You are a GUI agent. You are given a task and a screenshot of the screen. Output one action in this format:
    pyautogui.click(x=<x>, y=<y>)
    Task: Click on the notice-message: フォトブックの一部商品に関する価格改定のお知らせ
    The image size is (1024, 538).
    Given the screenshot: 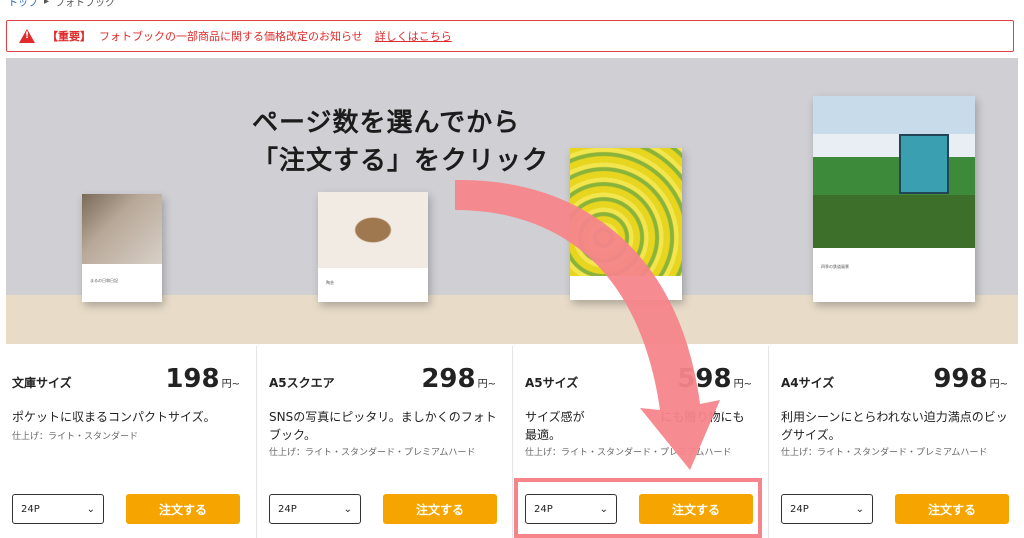 What is the action you would take?
    pyautogui.click(x=231, y=36)
    